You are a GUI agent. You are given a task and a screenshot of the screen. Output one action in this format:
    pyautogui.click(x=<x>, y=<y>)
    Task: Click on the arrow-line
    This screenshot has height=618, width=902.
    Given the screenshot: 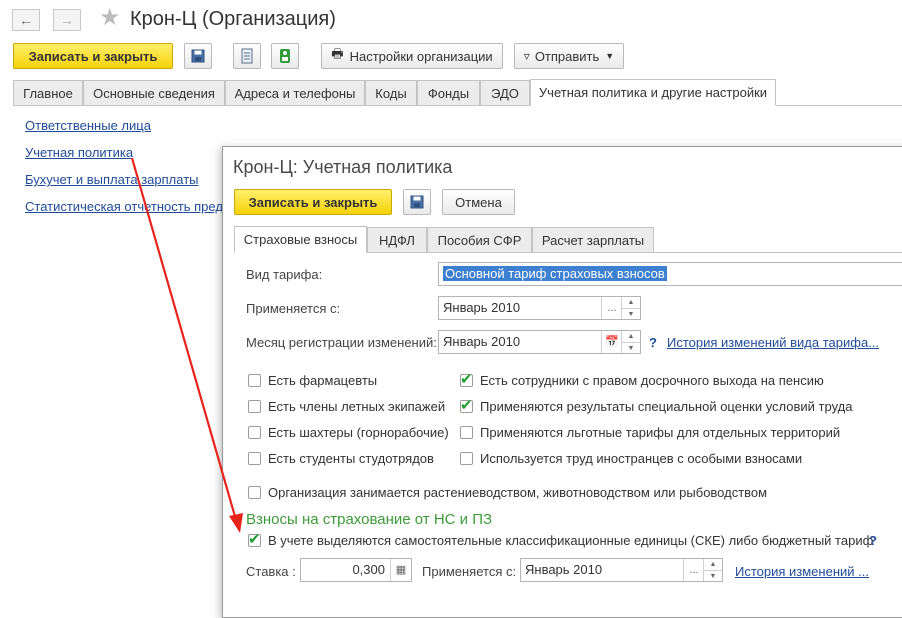 What is the action you would take?
    pyautogui.click(x=184, y=339)
    